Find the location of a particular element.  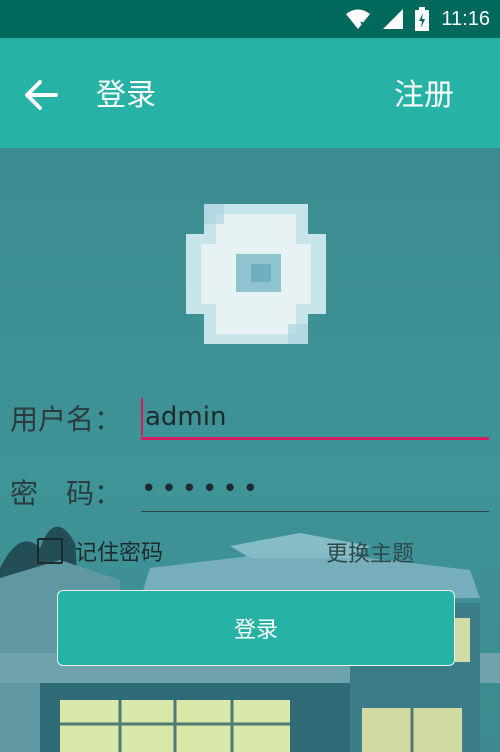

remember-password-checkbox: 记住密码 is located at coordinates (100, 551).